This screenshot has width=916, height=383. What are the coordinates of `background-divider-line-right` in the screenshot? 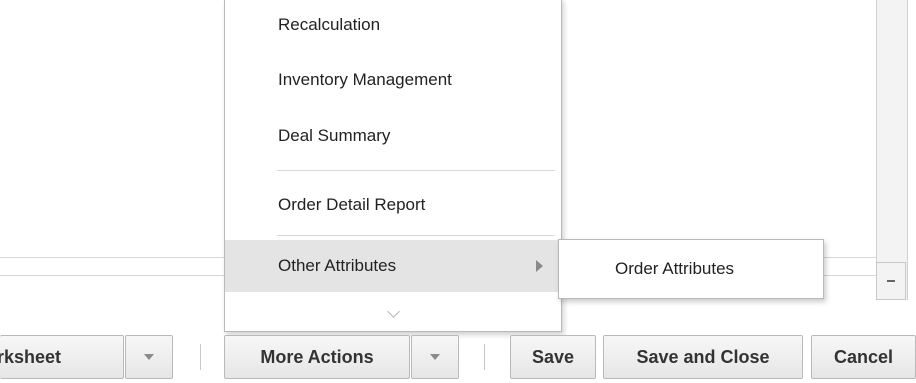 It's located at (850, 257).